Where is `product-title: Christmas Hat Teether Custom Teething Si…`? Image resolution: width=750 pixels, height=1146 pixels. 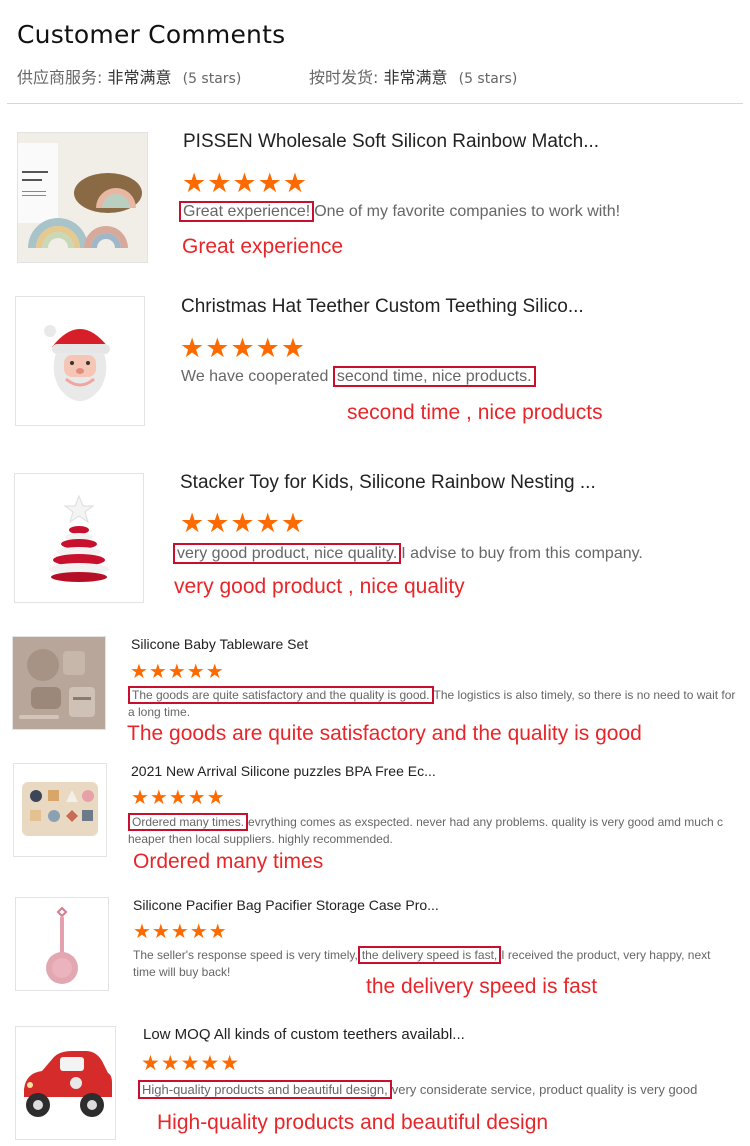 product-title: Christmas Hat Teether Custom Teething Si… is located at coordinates (382, 307).